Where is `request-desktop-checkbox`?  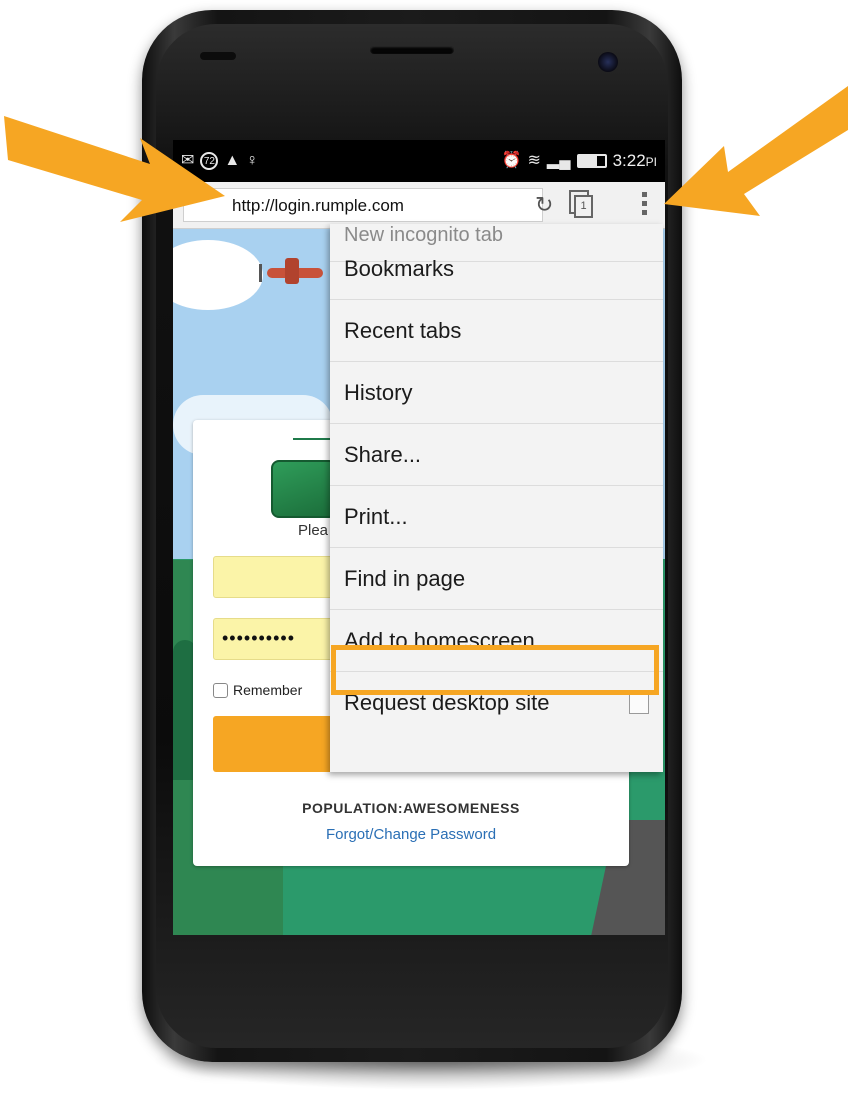
request-desktop-checkbox is located at coordinates (639, 704).